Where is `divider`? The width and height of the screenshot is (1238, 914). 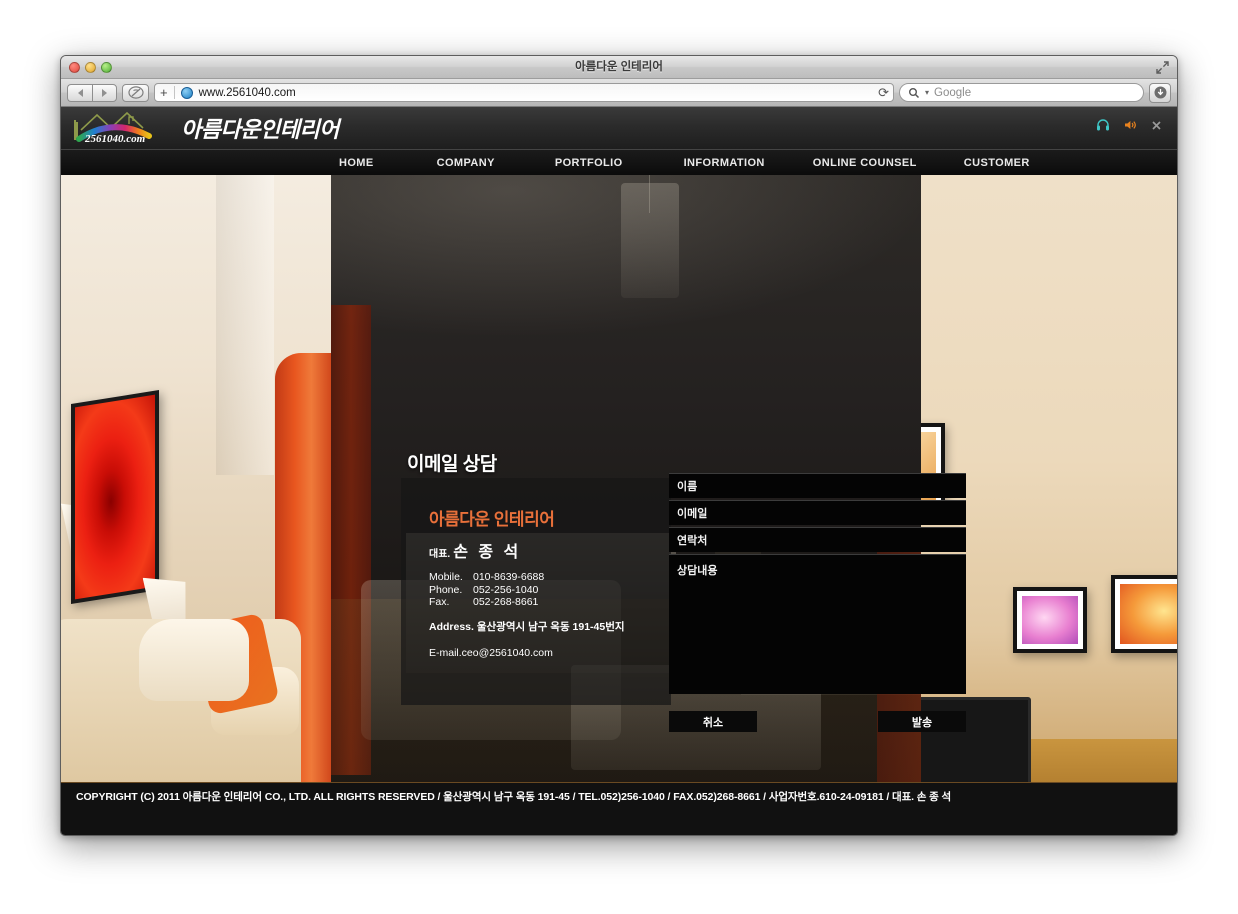 divider is located at coordinates (174, 92).